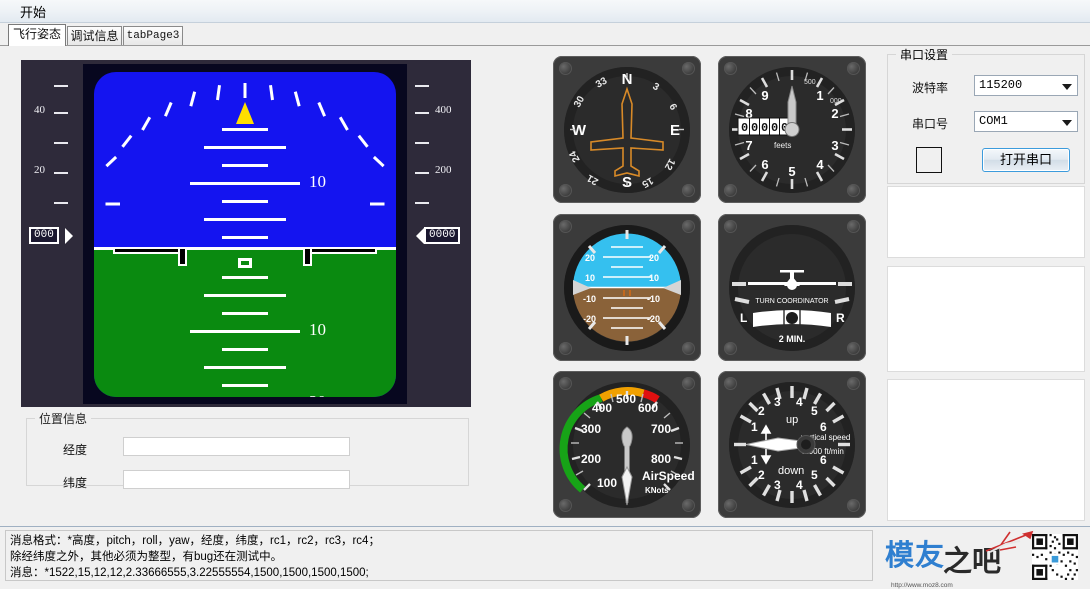 This screenshot has width=1090, height=589. Describe the element at coordinates (236, 446) in the screenshot. I see `longitude-input` at that location.